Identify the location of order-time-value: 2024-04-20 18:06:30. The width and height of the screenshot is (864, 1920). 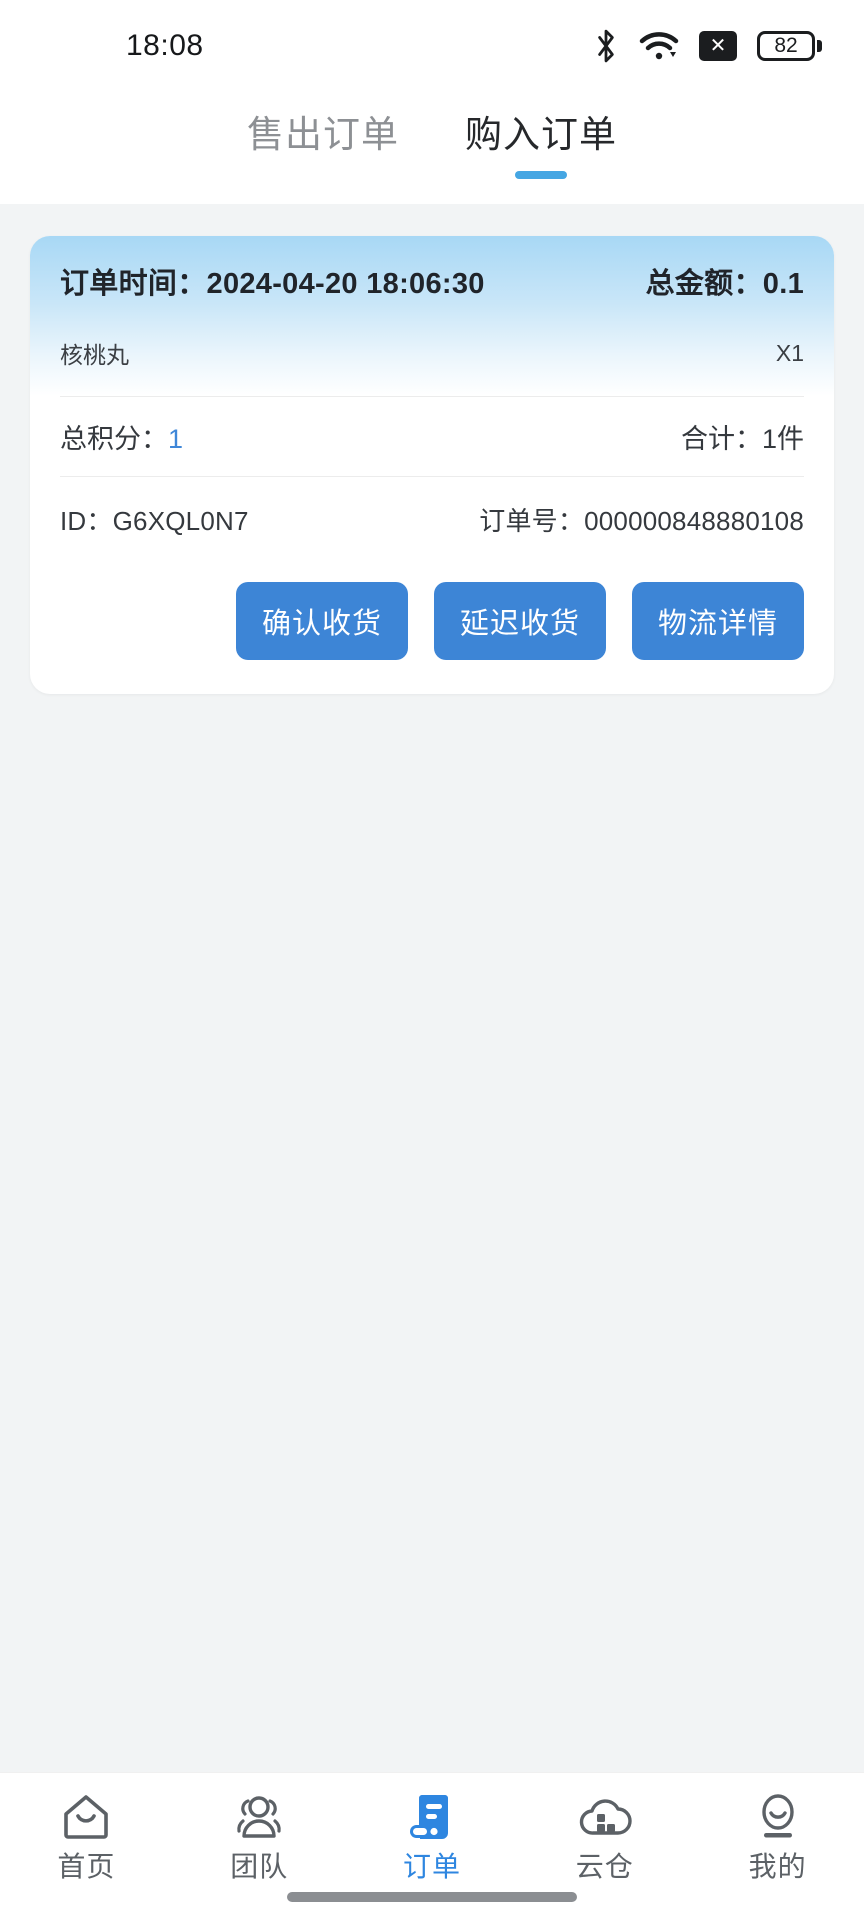
(345, 284).